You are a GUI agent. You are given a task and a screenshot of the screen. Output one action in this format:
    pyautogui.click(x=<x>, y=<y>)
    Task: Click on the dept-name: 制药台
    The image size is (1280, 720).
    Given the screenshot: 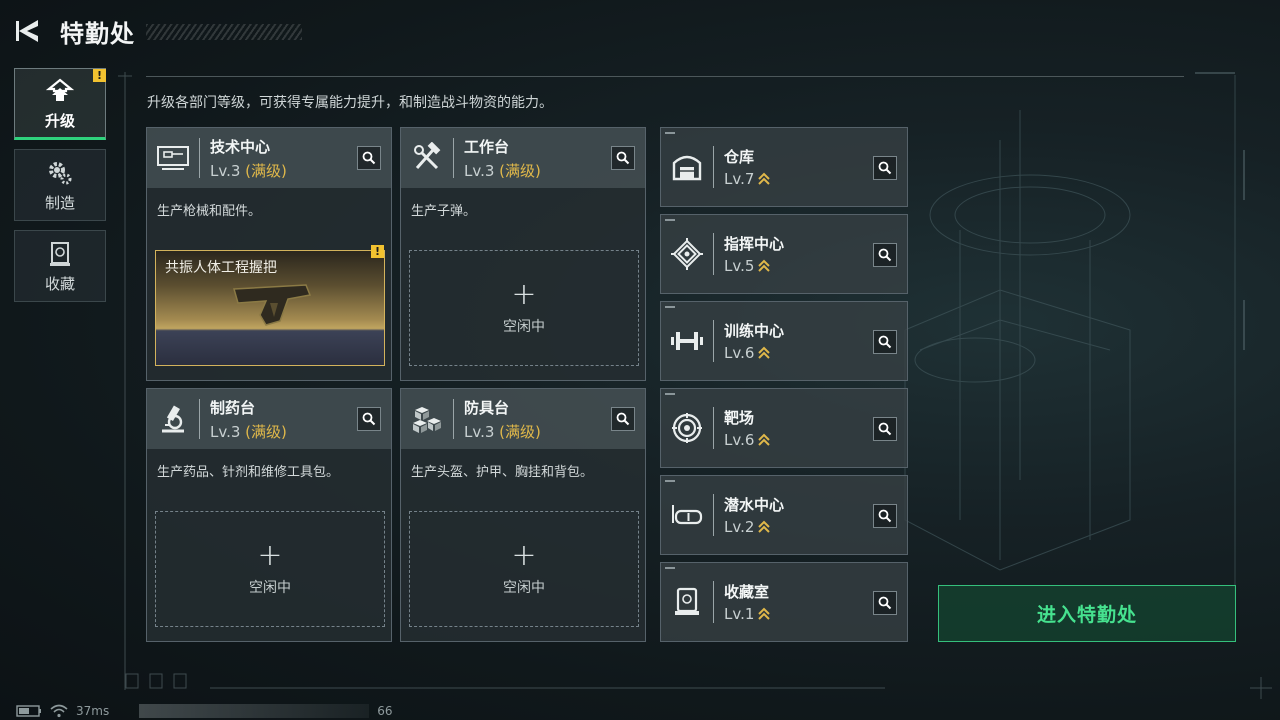 What is the action you would take?
    pyautogui.click(x=233, y=407)
    